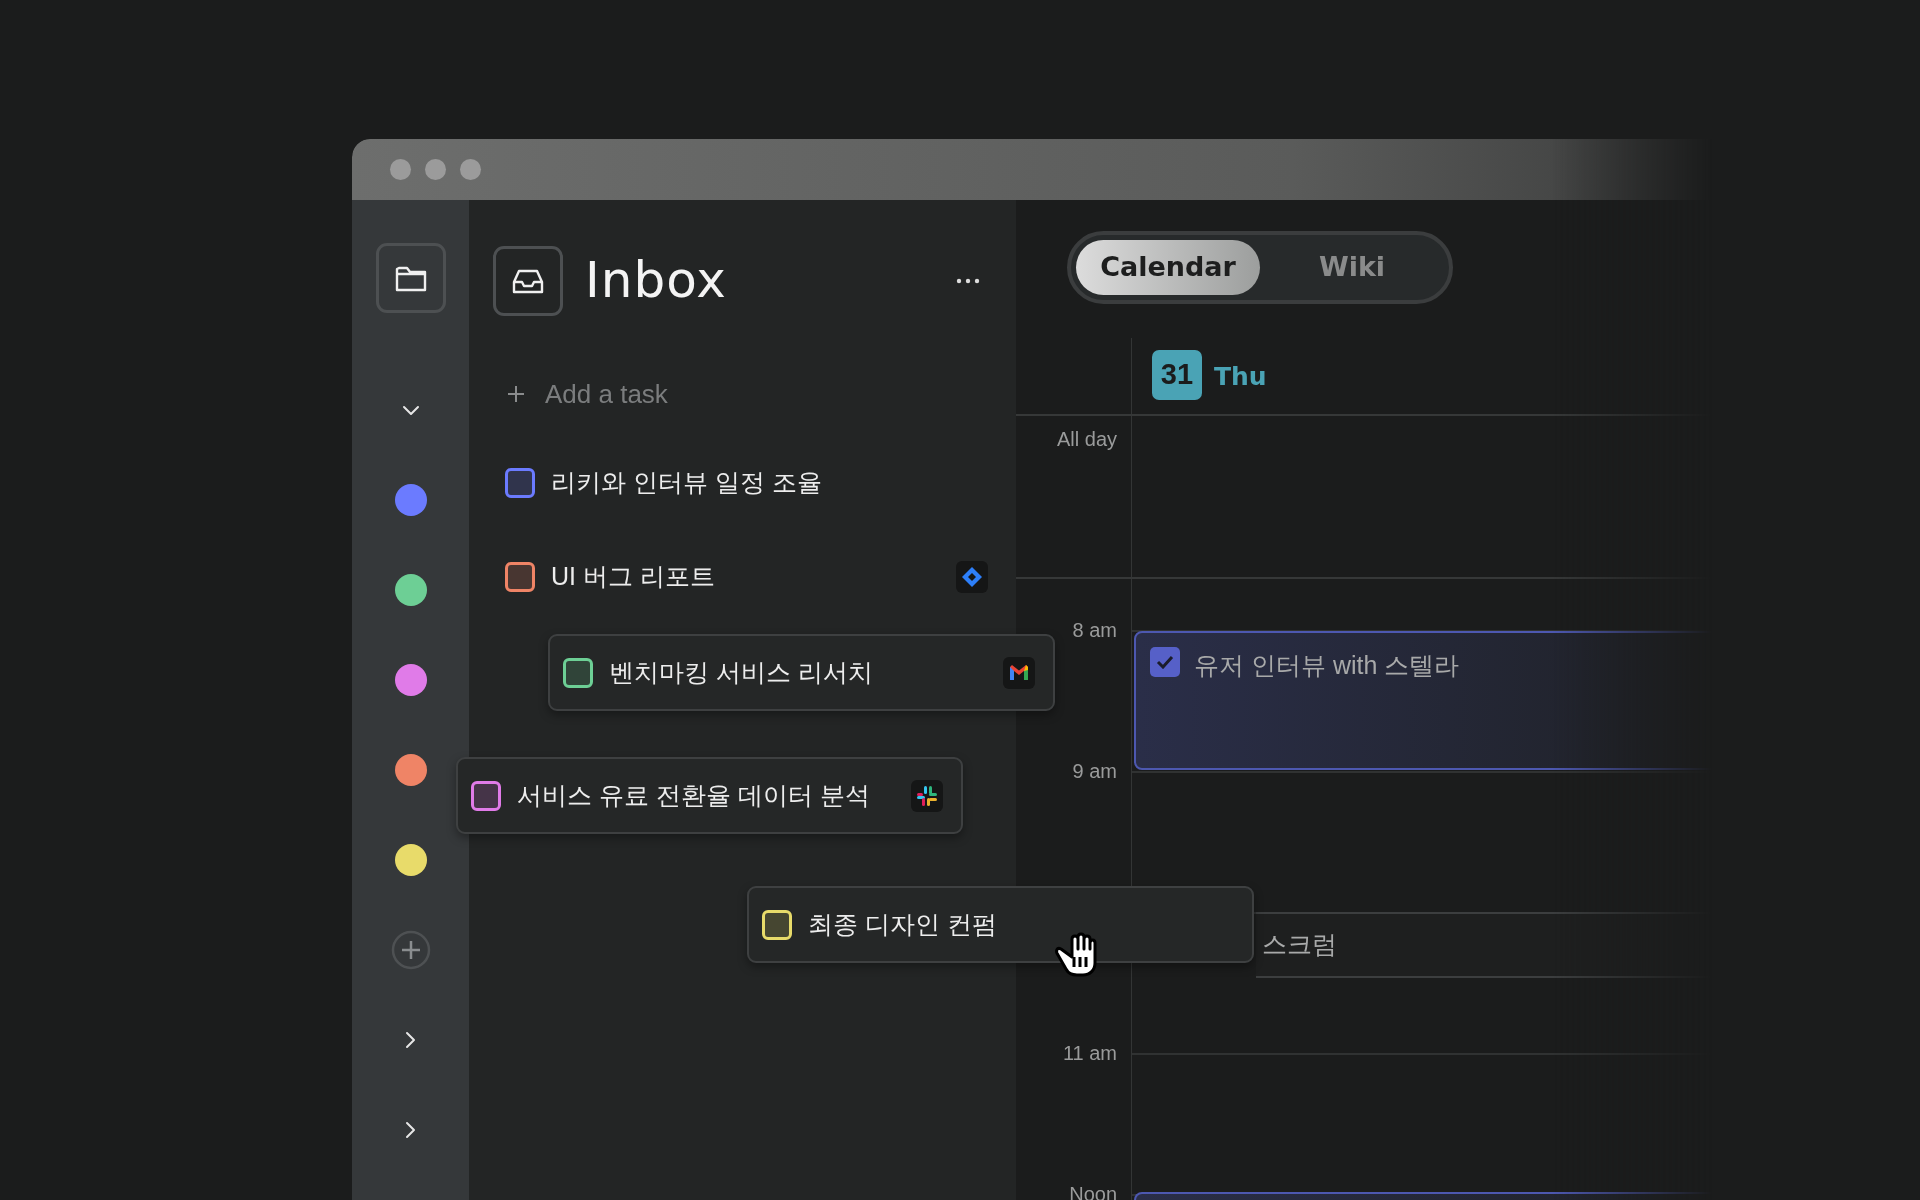 This screenshot has width=1920, height=1200. What do you see at coordinates (1299, 945) in the screenshot?
I see `event-title: 스크럼` at bounding box center [1299, 945].